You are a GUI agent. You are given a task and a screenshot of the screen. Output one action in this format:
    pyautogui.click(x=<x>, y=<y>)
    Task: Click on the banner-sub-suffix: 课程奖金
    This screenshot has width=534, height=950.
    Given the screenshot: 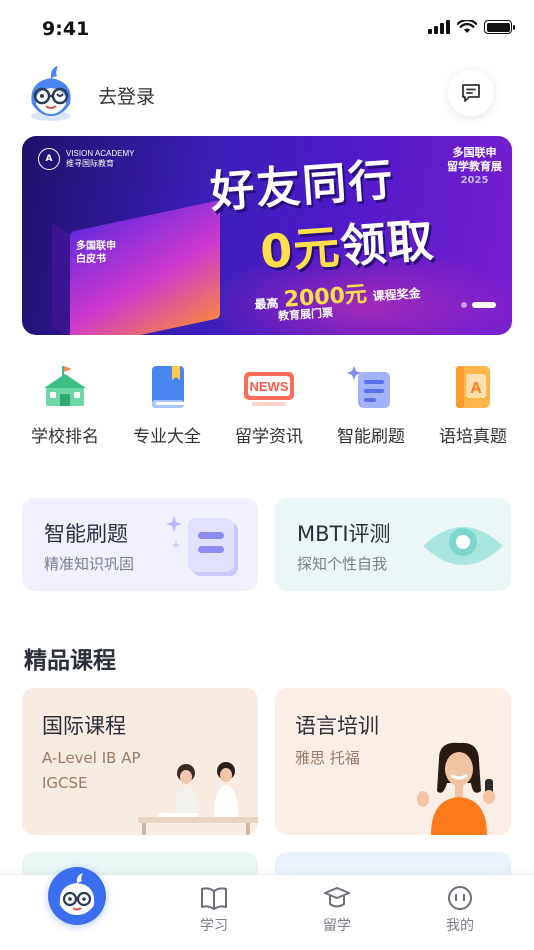 What is the action you would take?
    pyautogui.click(x=397, y=295)
    